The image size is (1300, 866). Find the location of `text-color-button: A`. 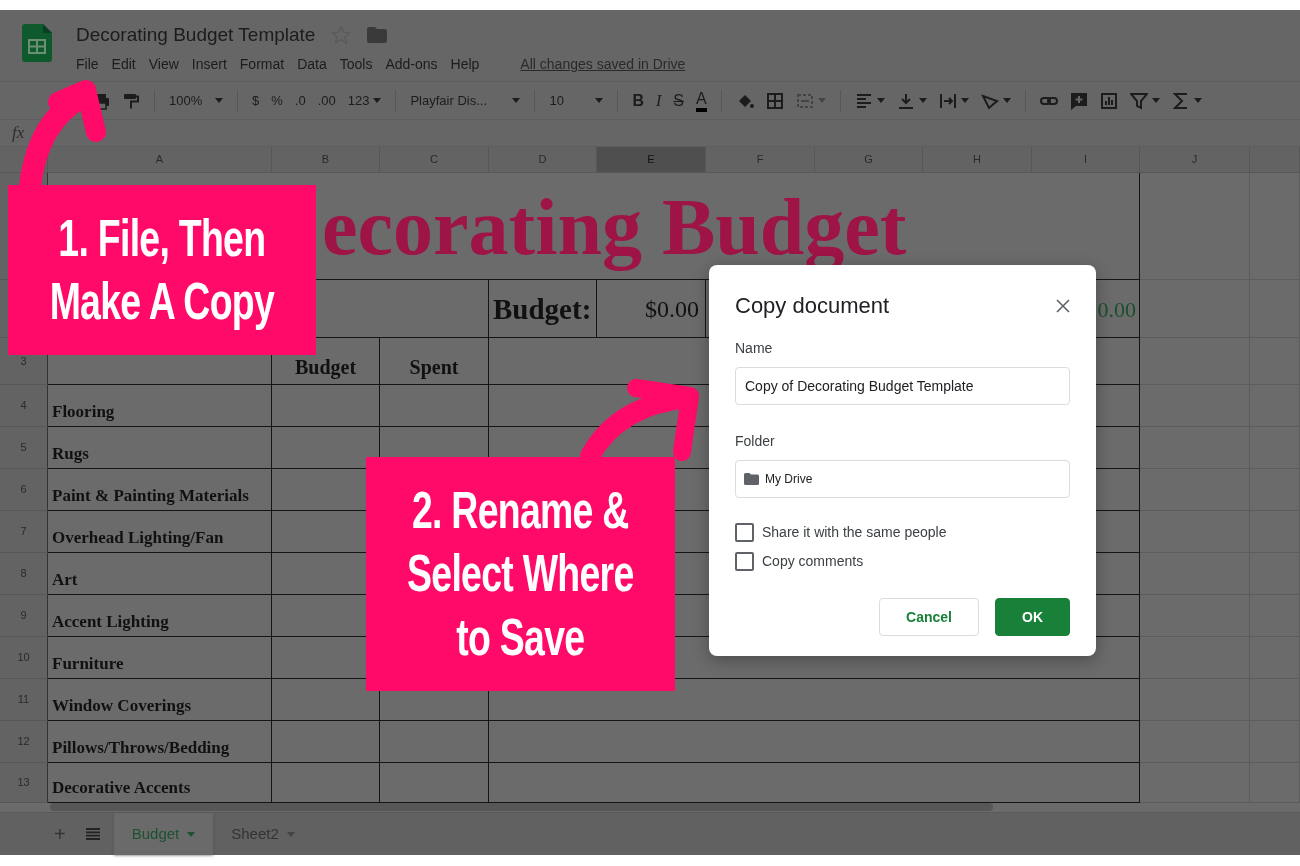

text-color-button: A is located at coordinates (701, 100).